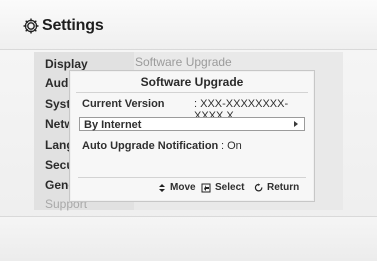 The width and height of the screenshot is (377, 261). Describe the element at coordinates (283, 187) in the screenshot. I see `return-label: Return` at that location.